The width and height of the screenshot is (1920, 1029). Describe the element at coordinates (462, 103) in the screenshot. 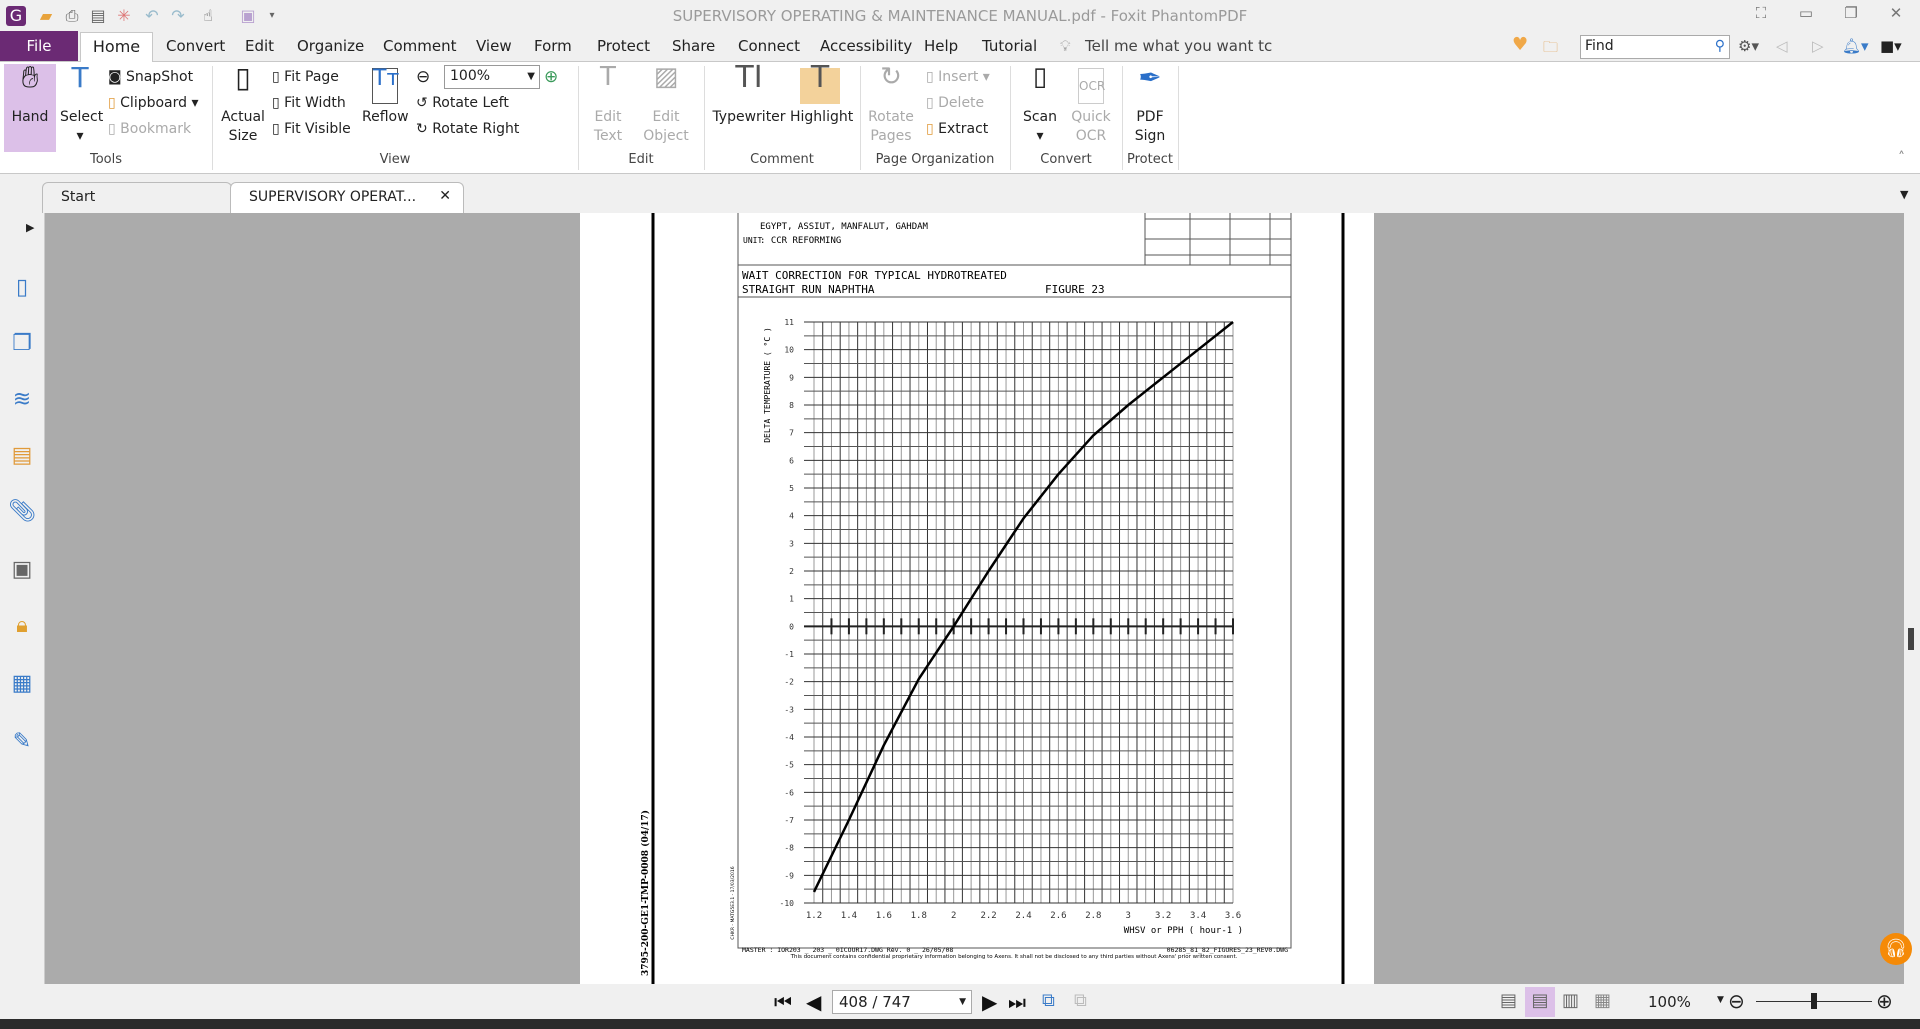

I see `rotate-left-button: ↺ Rotate Left` at that location.